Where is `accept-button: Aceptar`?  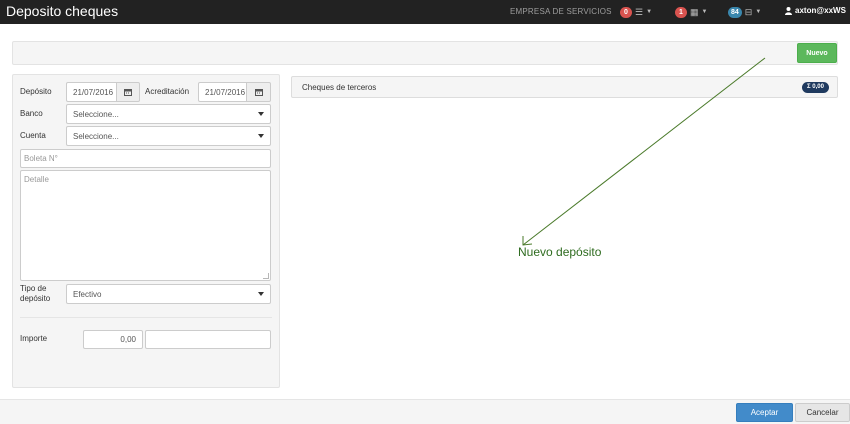 accept-button: Aceptar is located at coordinates (764, 412).